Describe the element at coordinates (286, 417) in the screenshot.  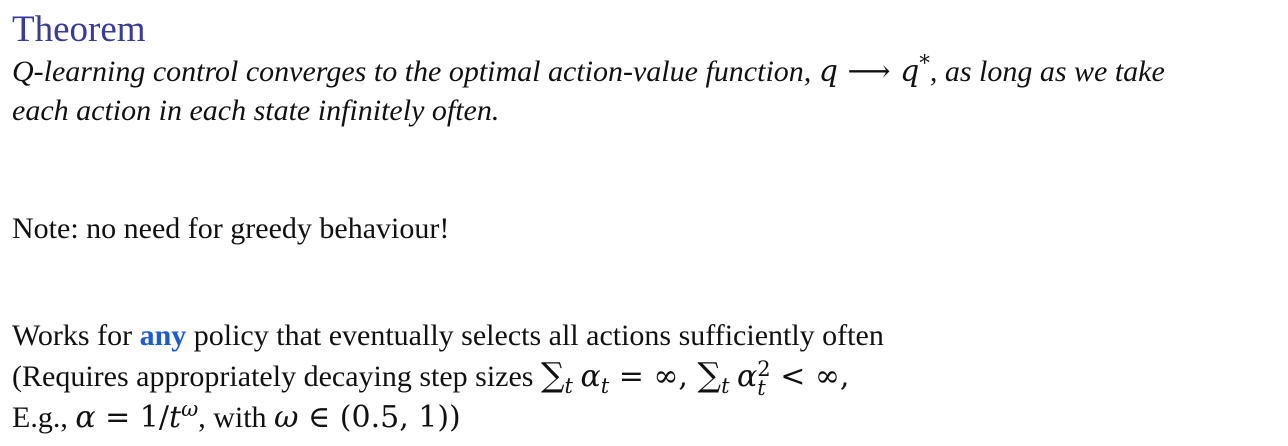
I see `omega-var: ω` at that location.